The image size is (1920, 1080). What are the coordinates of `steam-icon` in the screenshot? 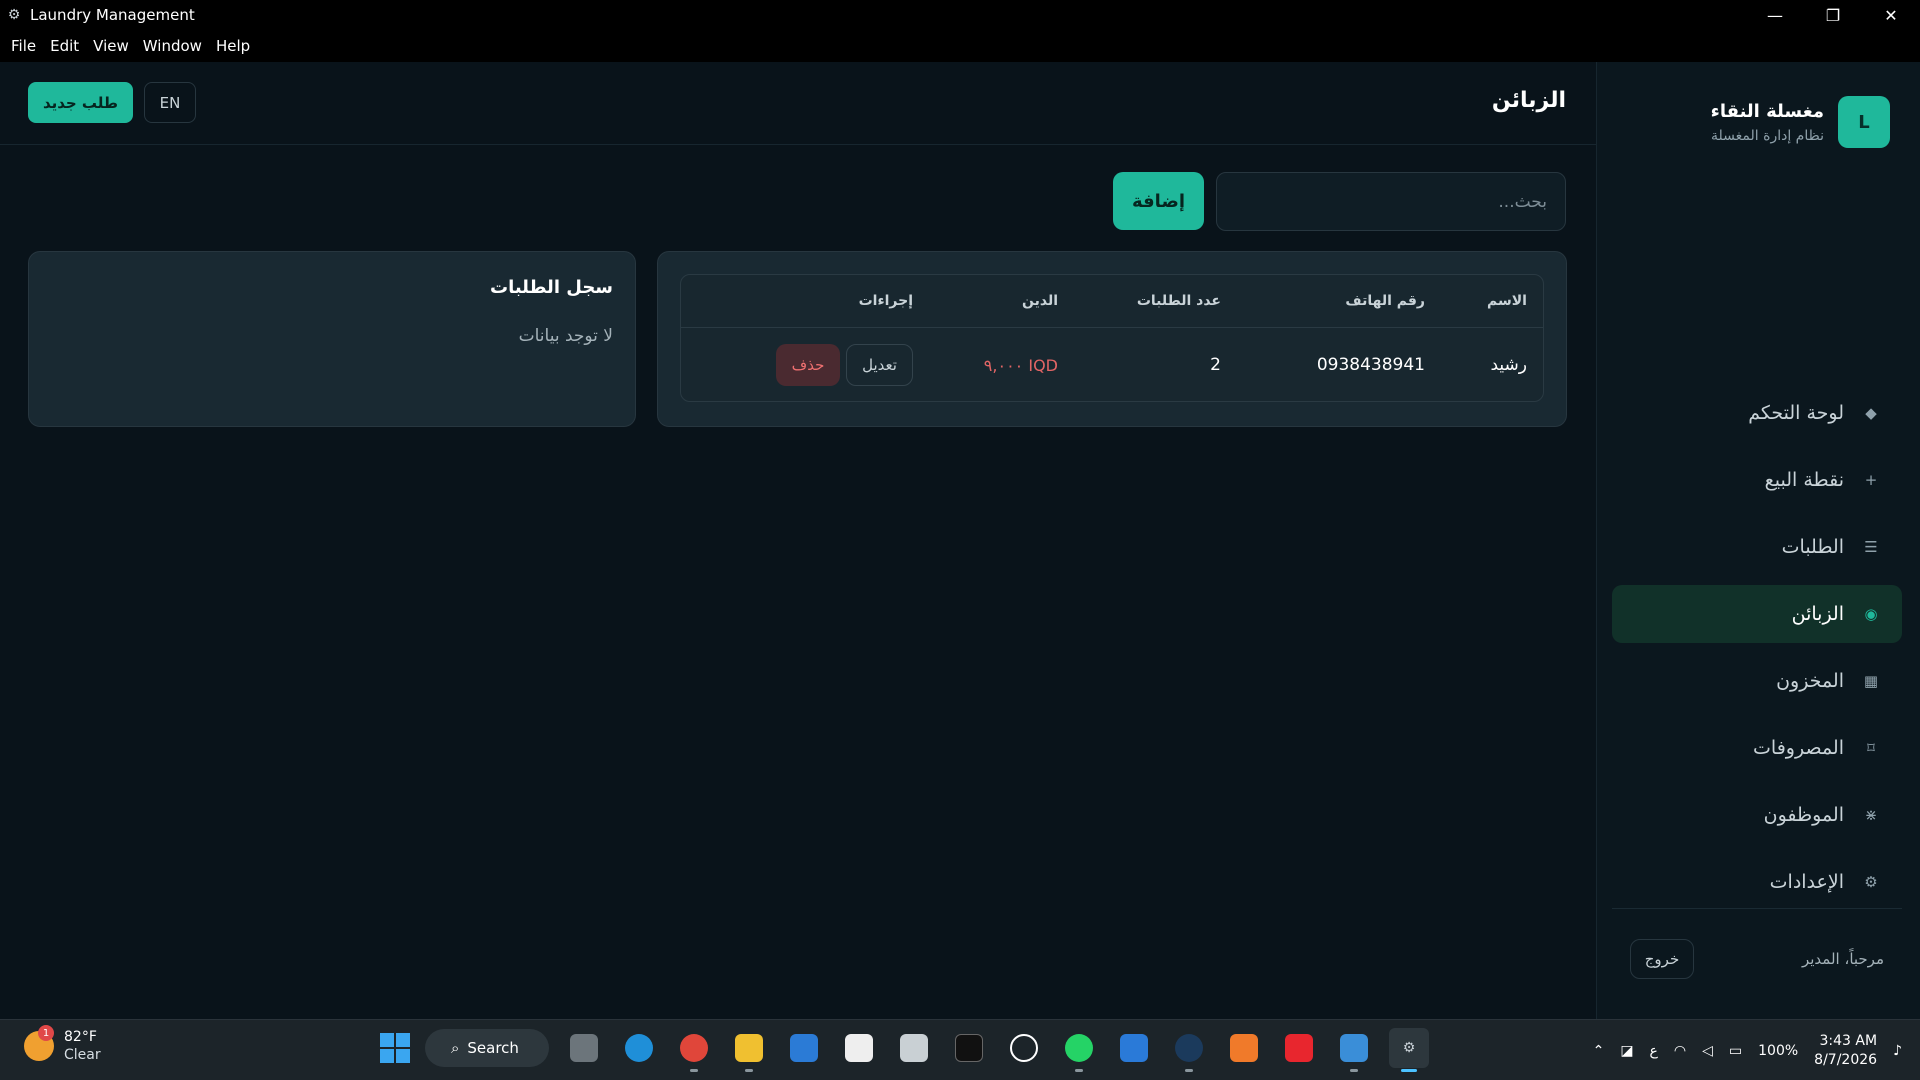 It's located at (1189, 1050).